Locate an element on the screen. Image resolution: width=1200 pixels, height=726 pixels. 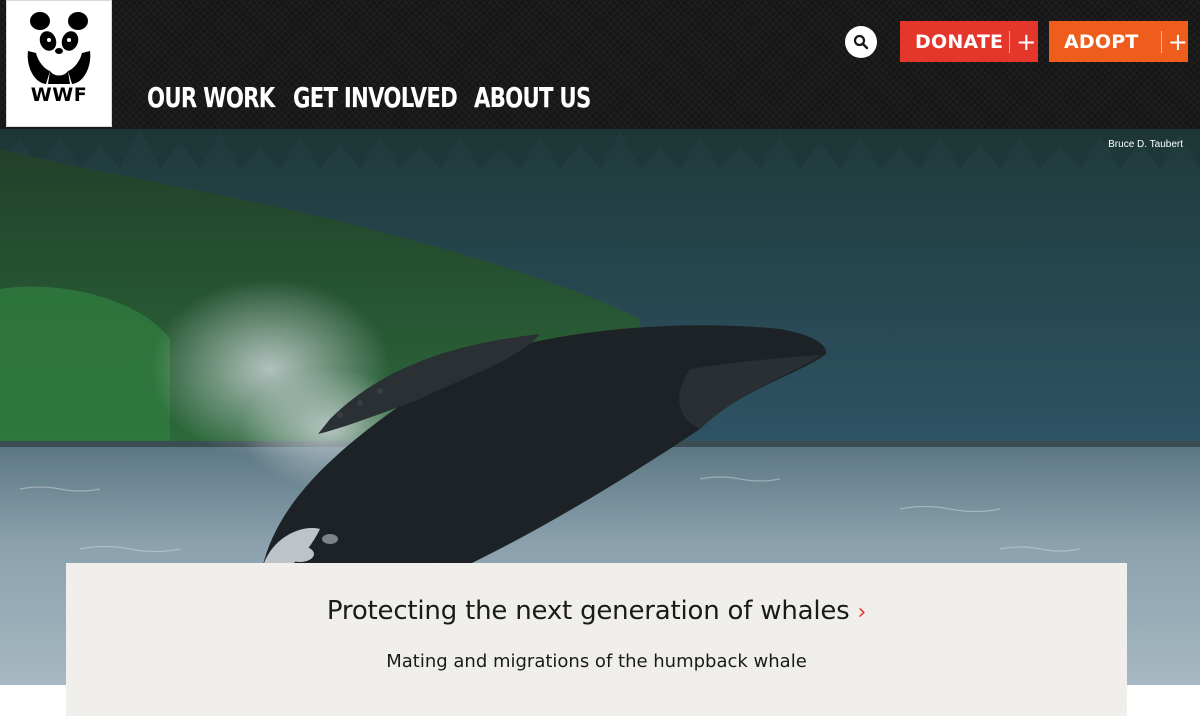
nav-our-work: OUR WORK is located at coordinates (211, 98).